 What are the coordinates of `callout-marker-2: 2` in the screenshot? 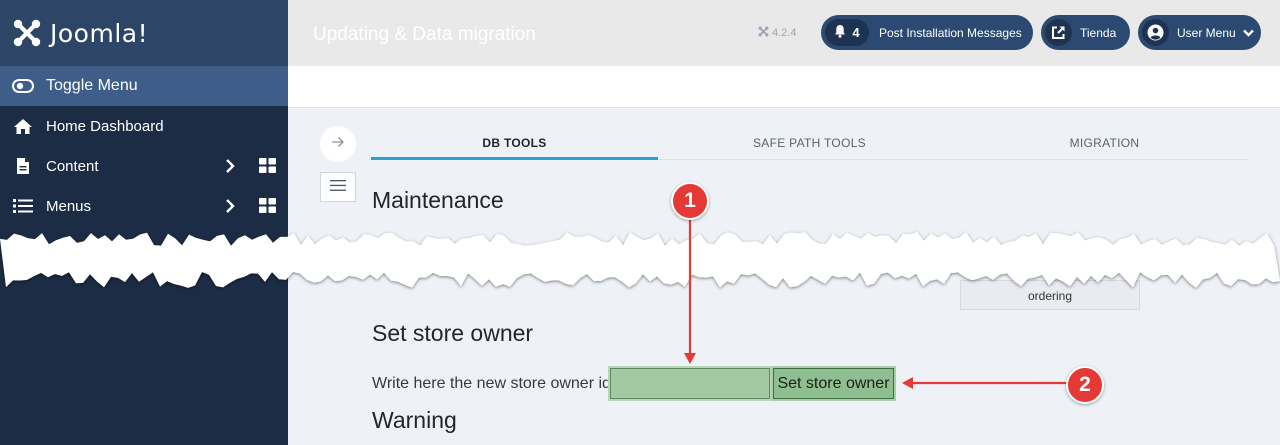 It's located at (1085, 385).